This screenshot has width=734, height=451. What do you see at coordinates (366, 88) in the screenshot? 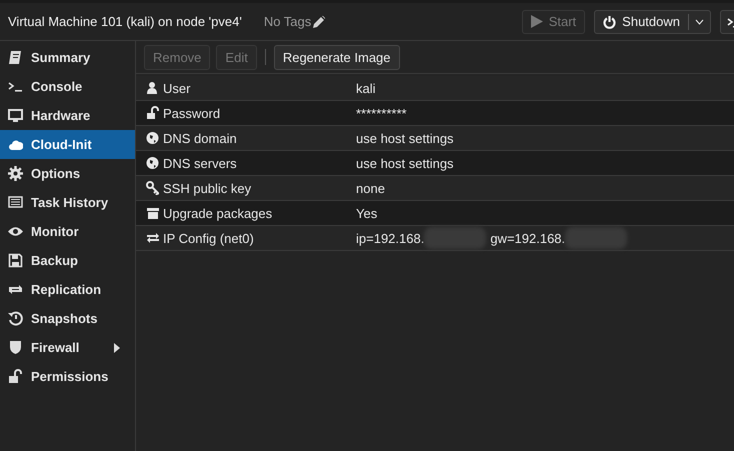
I see `property-value: kali` at bounding box center [366, 88].